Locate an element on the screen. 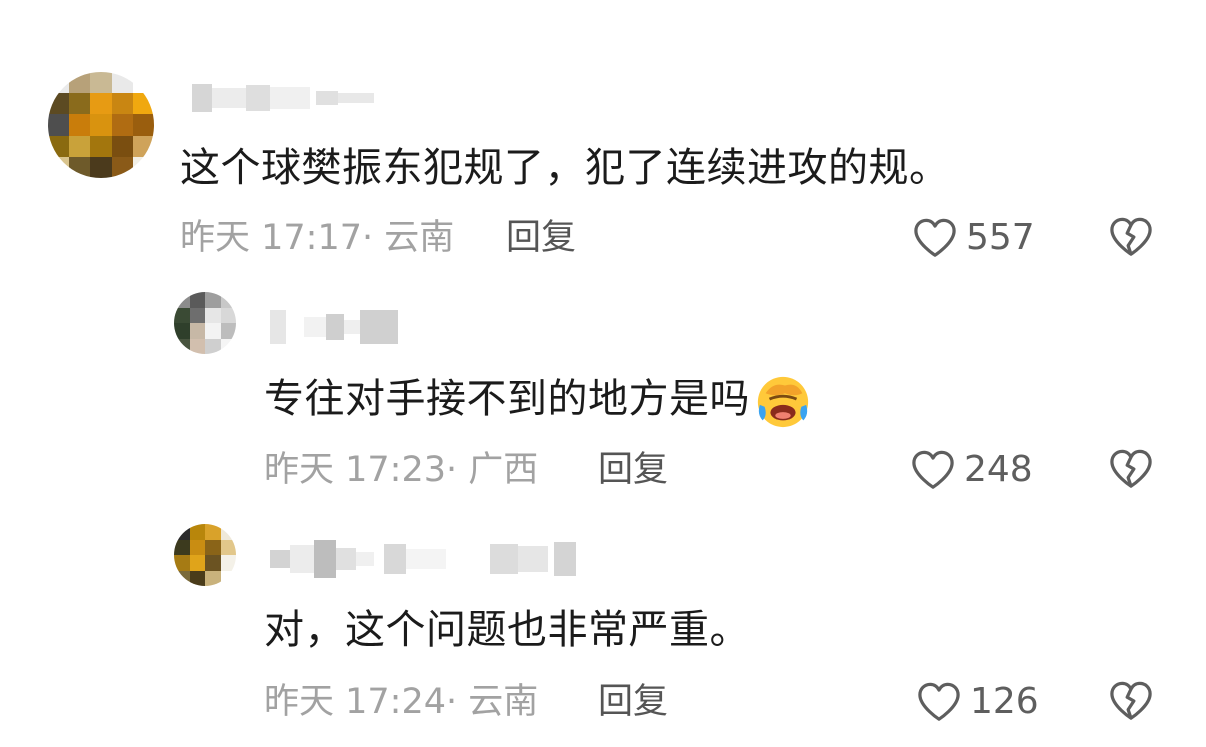 This screenshot has height=747, width=1206. comment-text: 专往对手接不到的地方是吗 is located at coordinates (538, 401).